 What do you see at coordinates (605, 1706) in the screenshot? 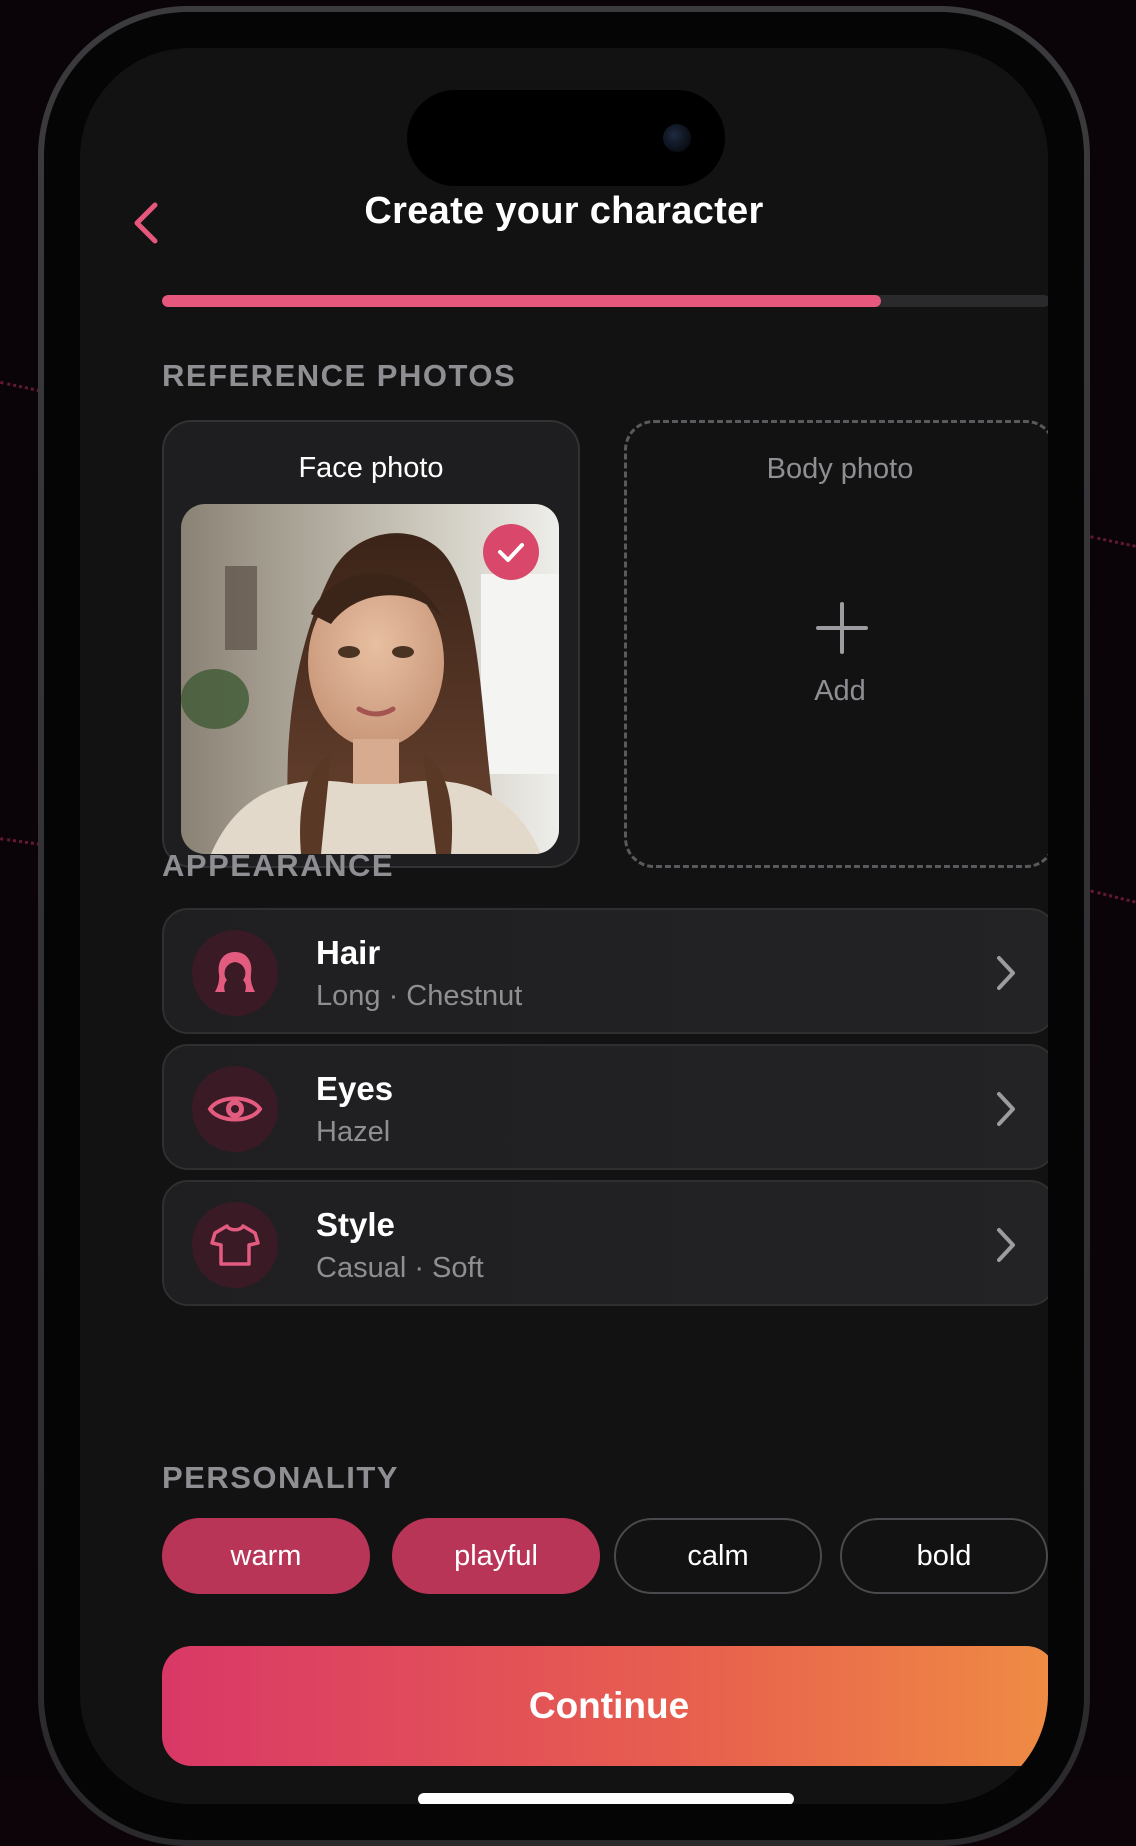
I see `continue-button: Continue` at bounding box center [605, 1706].